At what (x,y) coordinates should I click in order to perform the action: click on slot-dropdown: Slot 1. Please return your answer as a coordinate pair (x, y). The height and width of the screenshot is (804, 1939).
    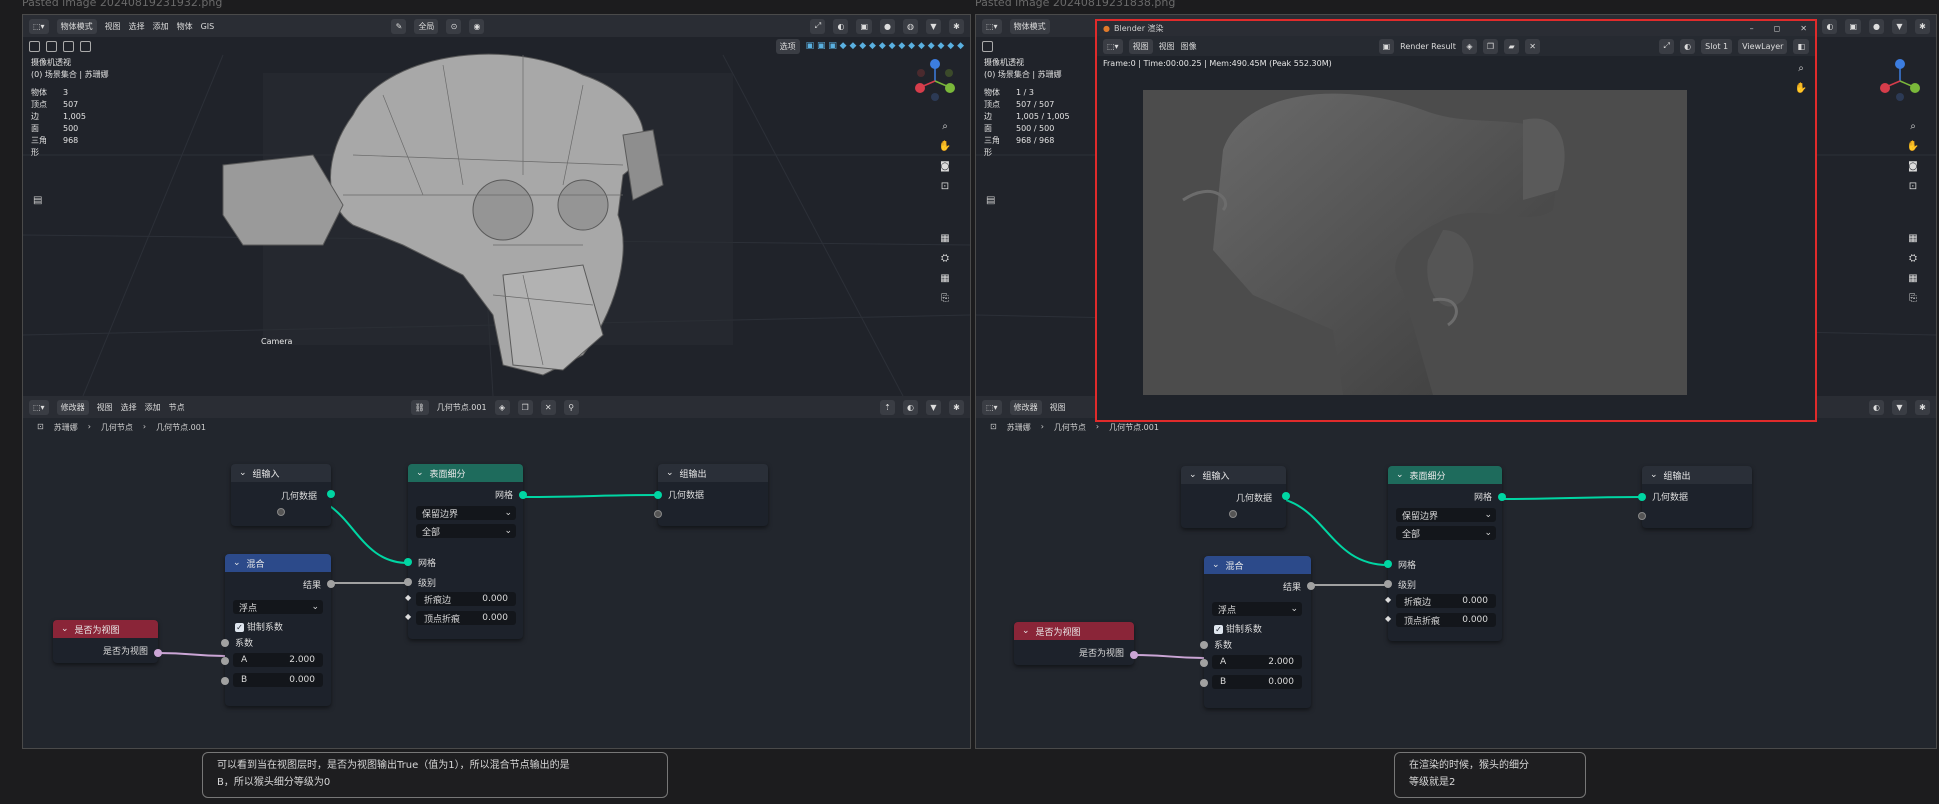
    Looking at the image, I should click on (1717, 46).